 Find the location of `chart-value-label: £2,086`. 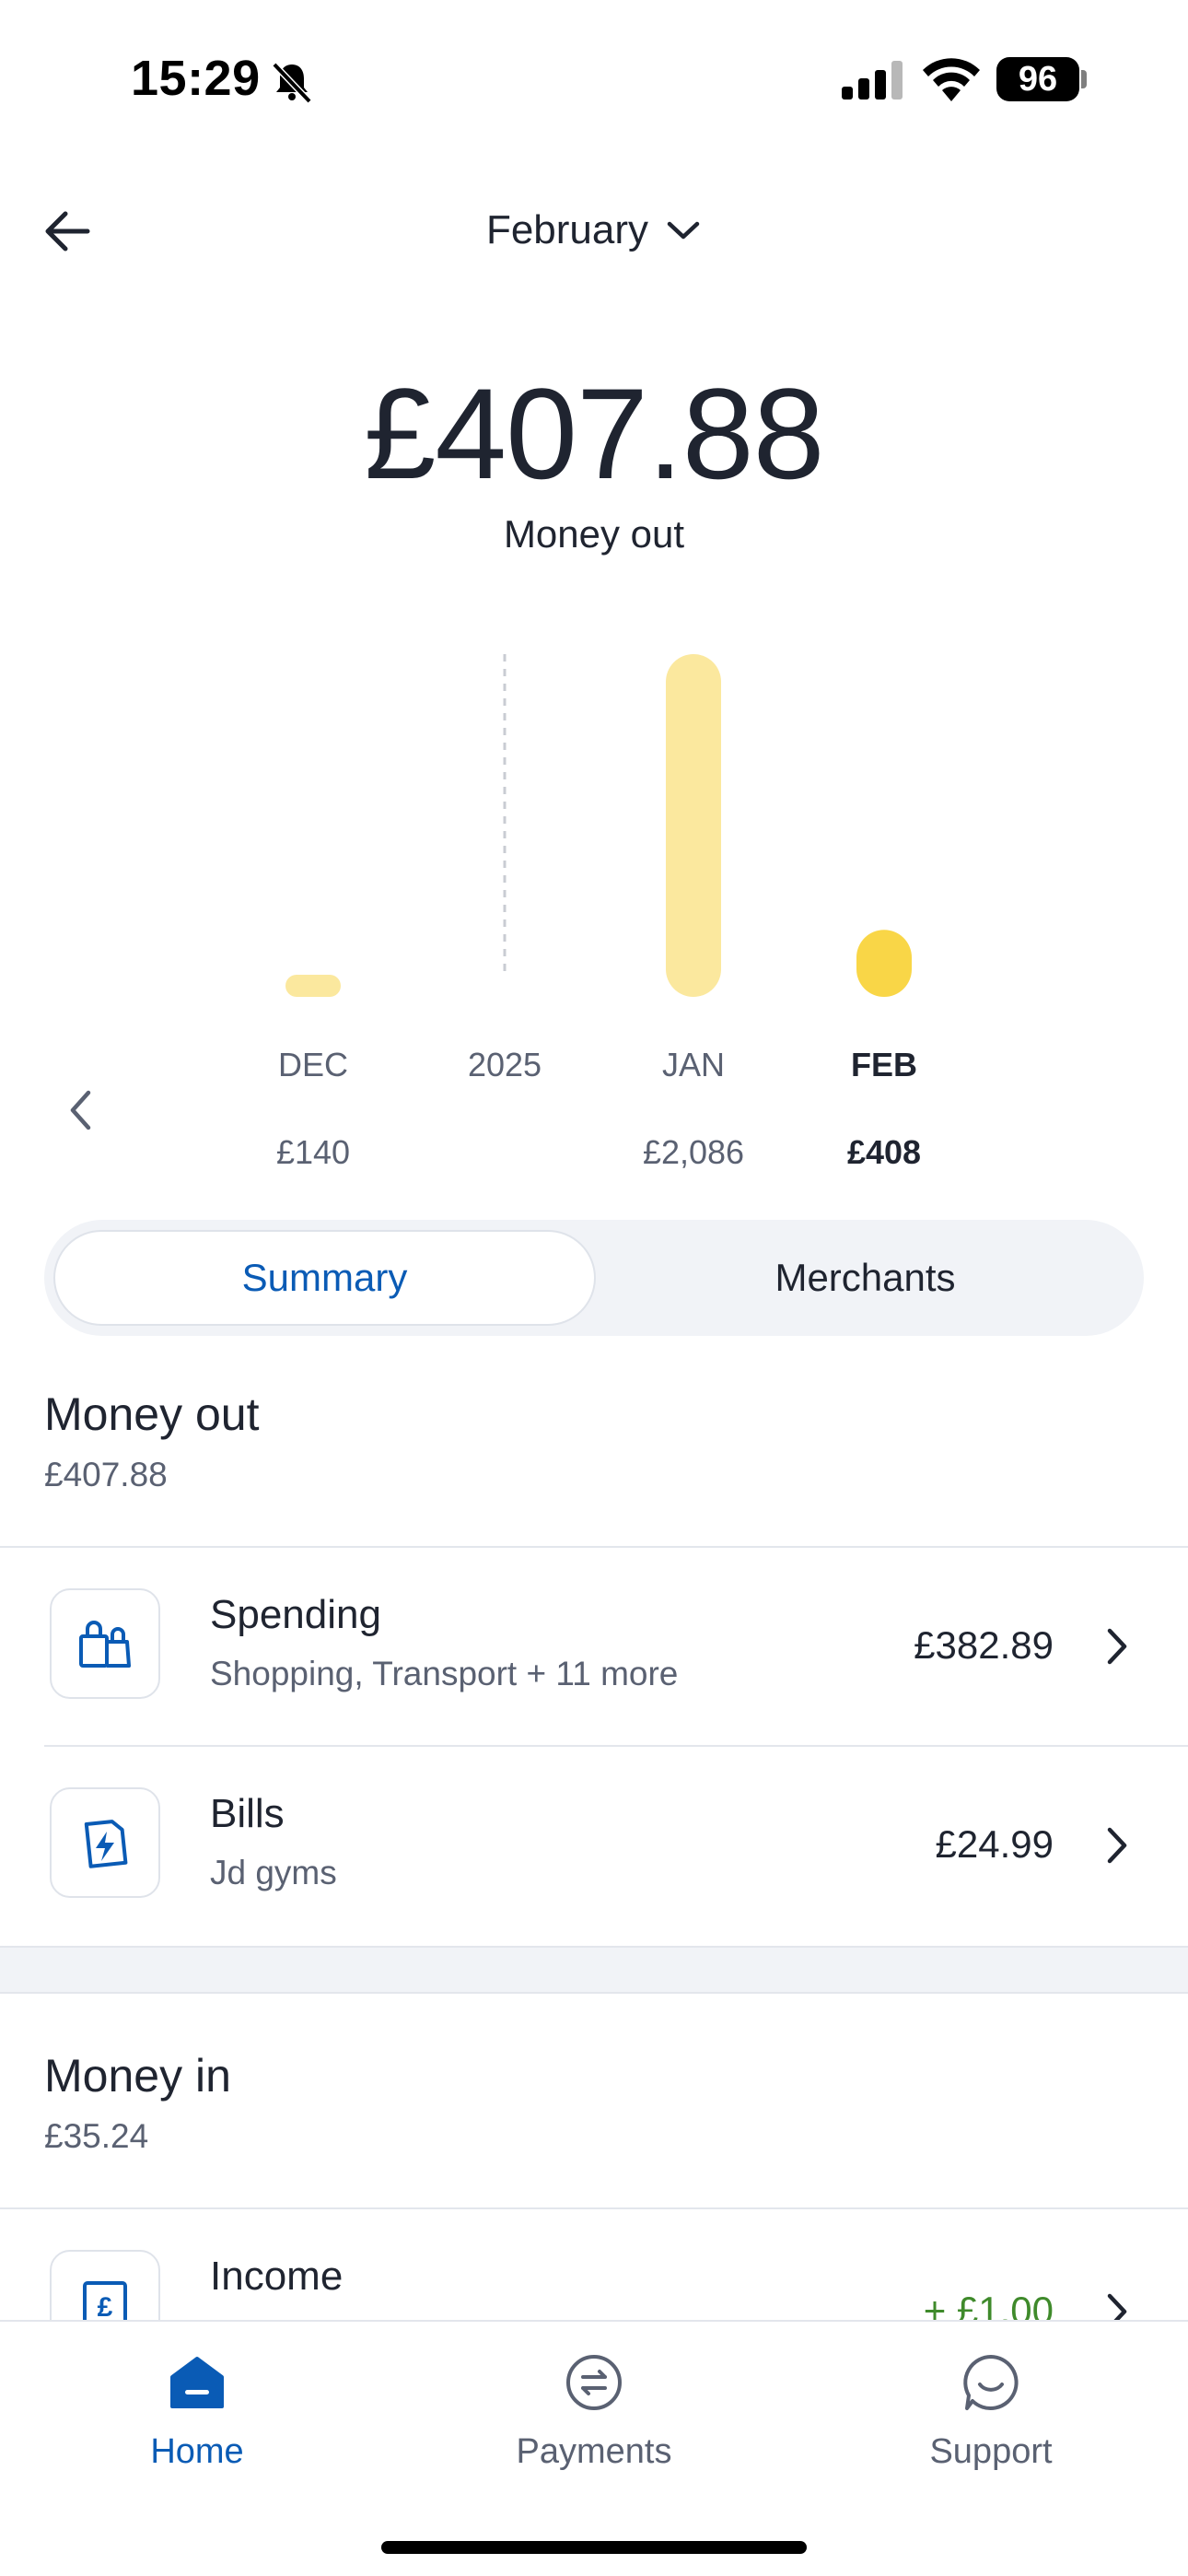

chart-value-label: £2,086 is located at coordinates (693, 1152).